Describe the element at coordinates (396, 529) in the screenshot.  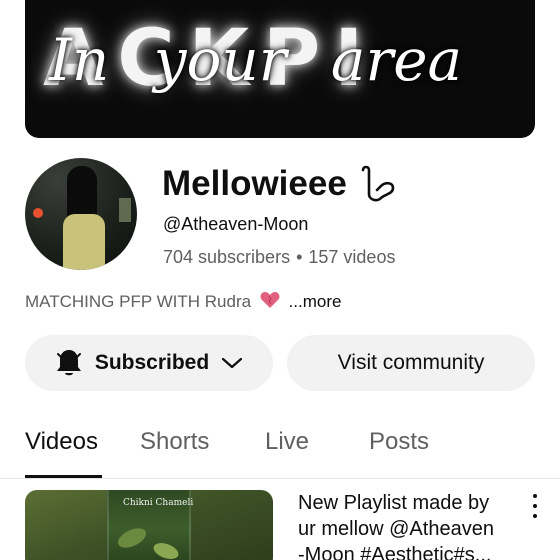
I see `video-title-line: ur mellow @Atheaven` at that location.